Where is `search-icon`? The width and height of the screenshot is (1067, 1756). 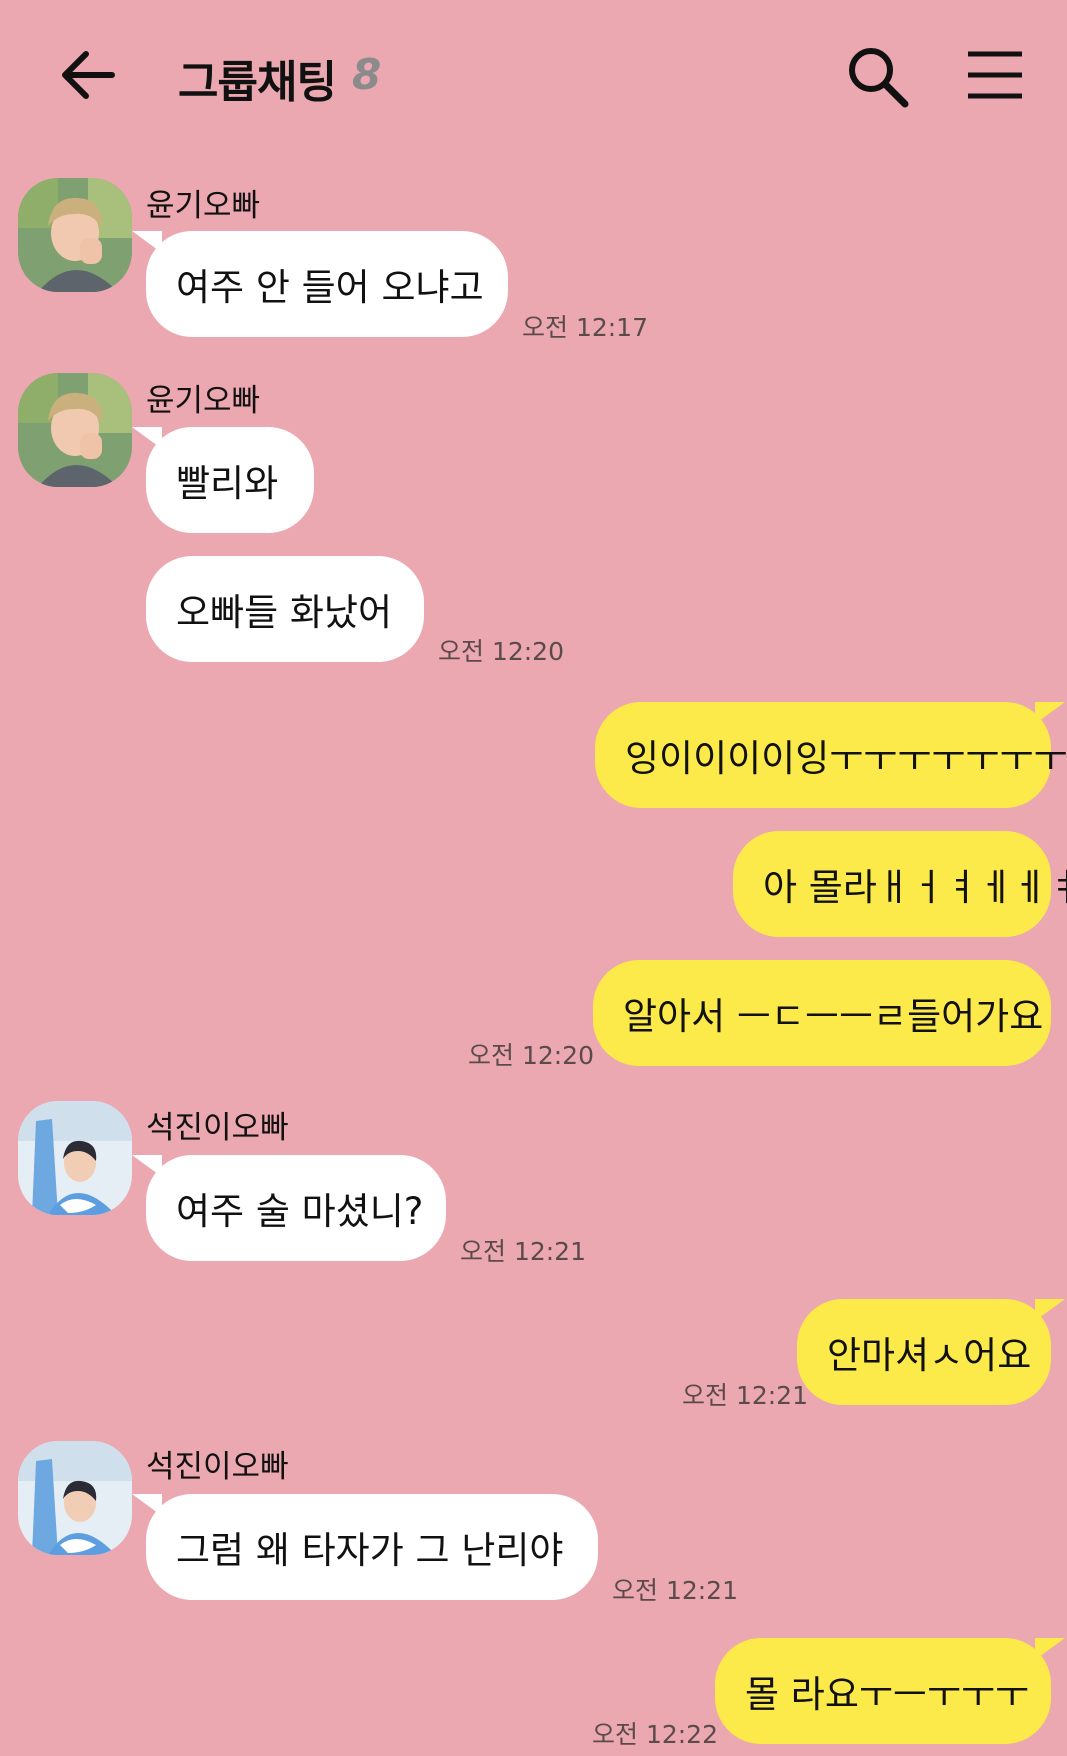
search-icon is located at coordinates (877, 76).